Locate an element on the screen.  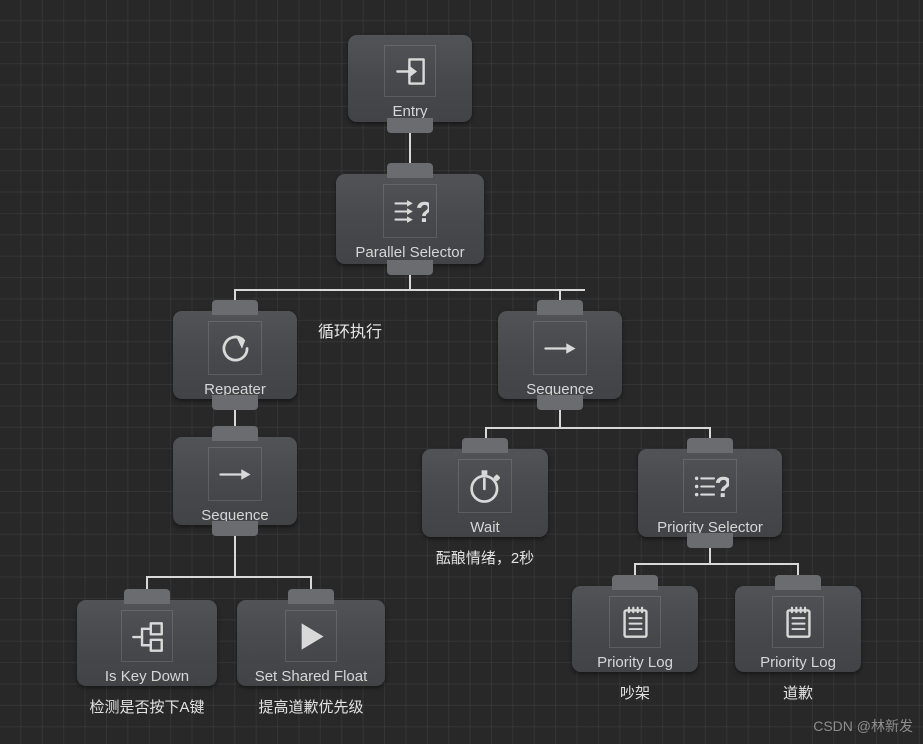
node-repeater: Repeater is located at coordinates (235, 355).